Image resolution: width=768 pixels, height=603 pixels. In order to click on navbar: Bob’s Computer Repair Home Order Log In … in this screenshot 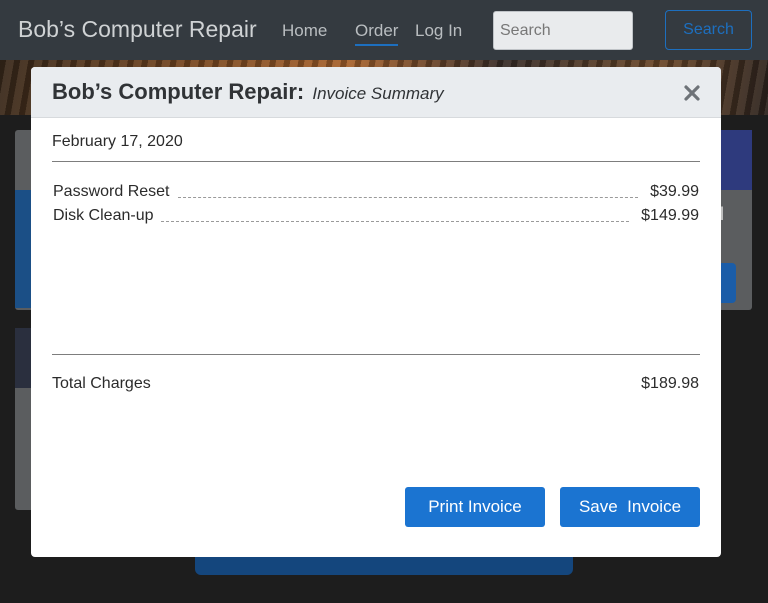, I will do `click(384, 30)`.